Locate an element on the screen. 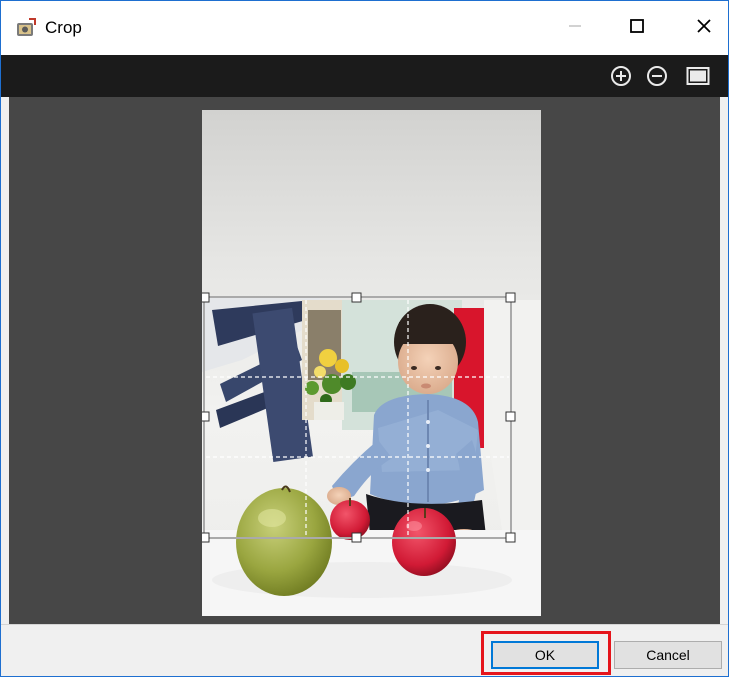  maximize-icon is located at coordinates (637, 28).